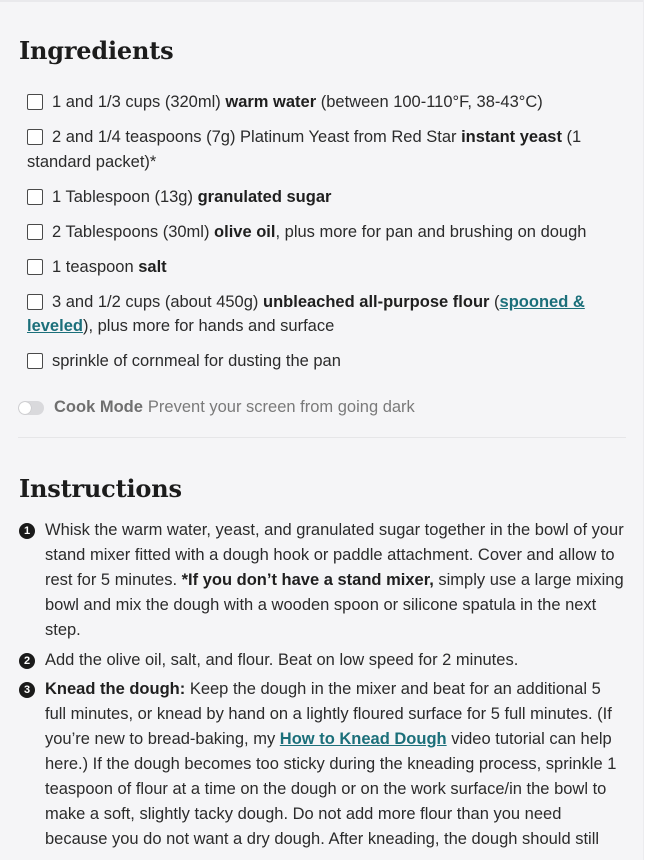 The height and width of the screenshot is (860, 653). I want to click on cook-mode-toggle, so click(31, 407).